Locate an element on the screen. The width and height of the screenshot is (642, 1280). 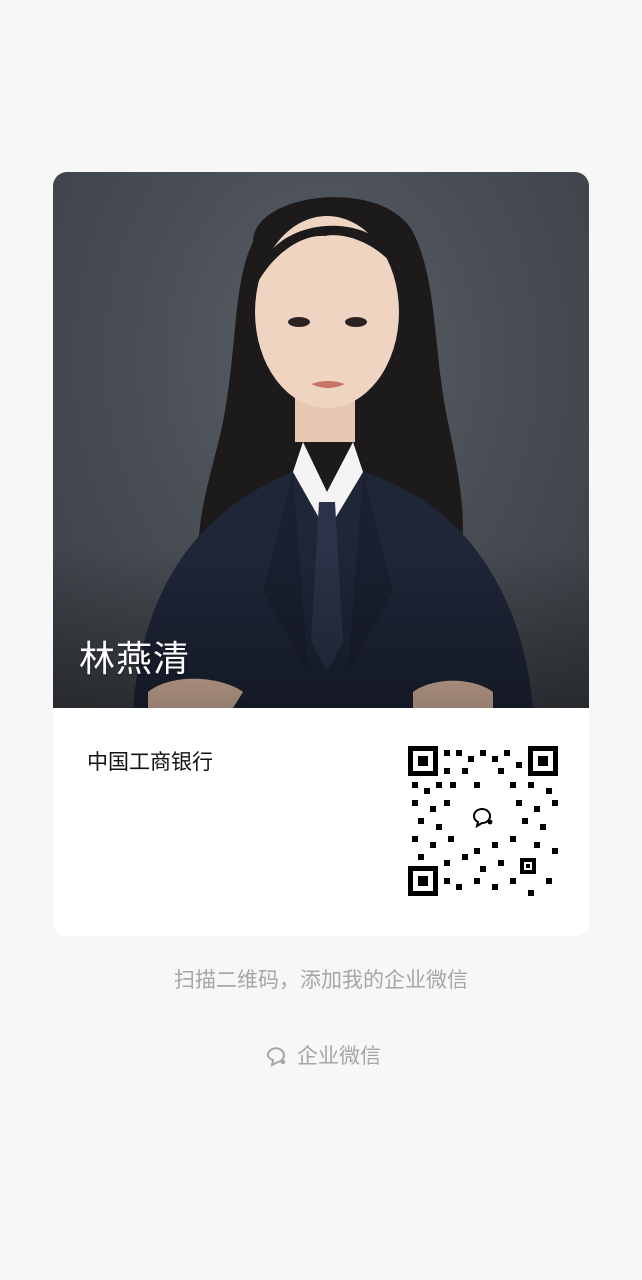
qr-code-icon is located at coordinates (483, 821).